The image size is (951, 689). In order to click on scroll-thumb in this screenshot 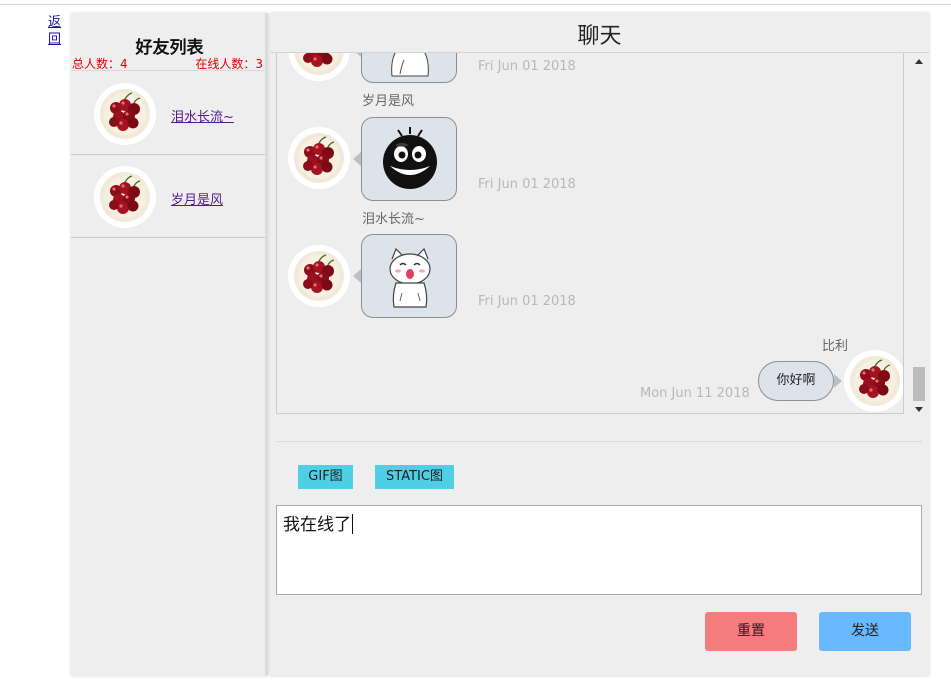, I will do `click(919, 384)`.